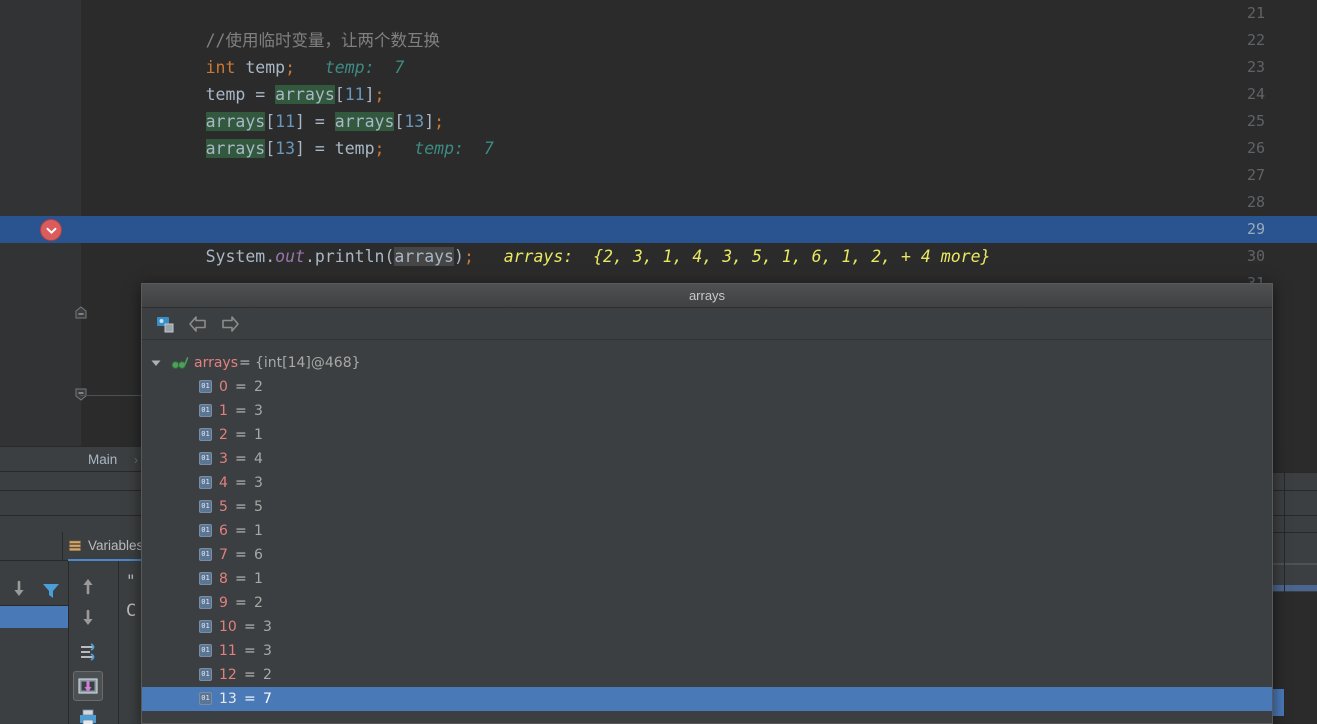  What do you see at coordinates (707, 363) in the screenshot?
I see `tree-row-root: arrays = {int[14]@468}` at bounding box center [707, 363].